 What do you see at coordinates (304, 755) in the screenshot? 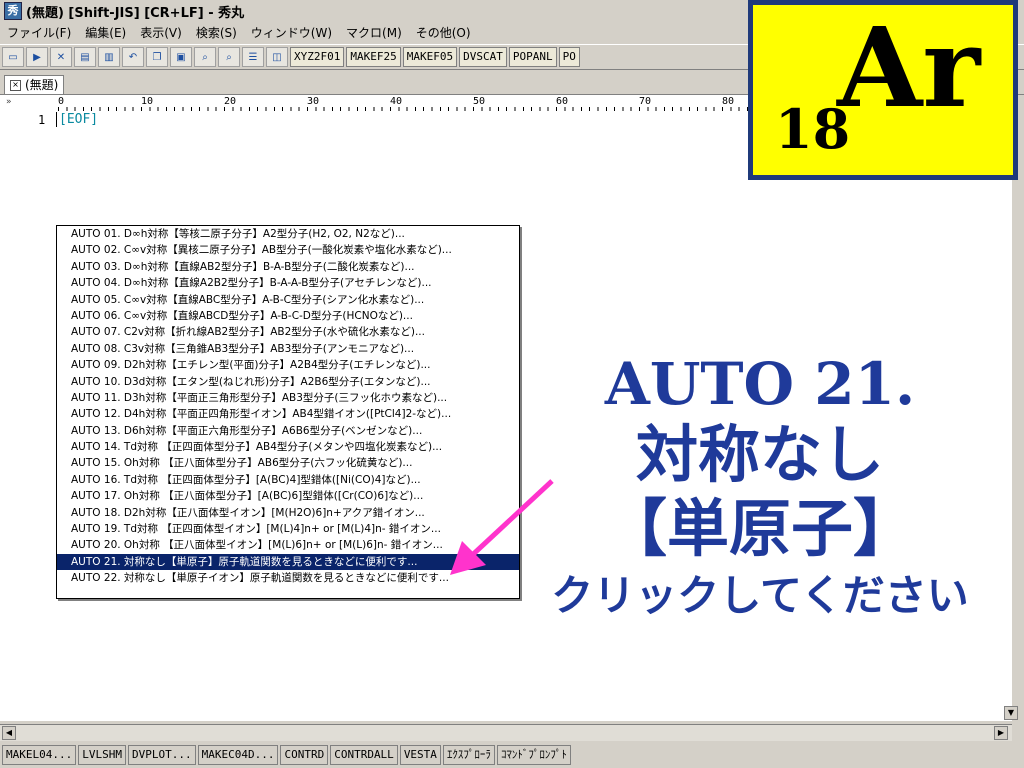
I see `statusbar-macro-button: CONTRD` at bounding box center [304, 755].